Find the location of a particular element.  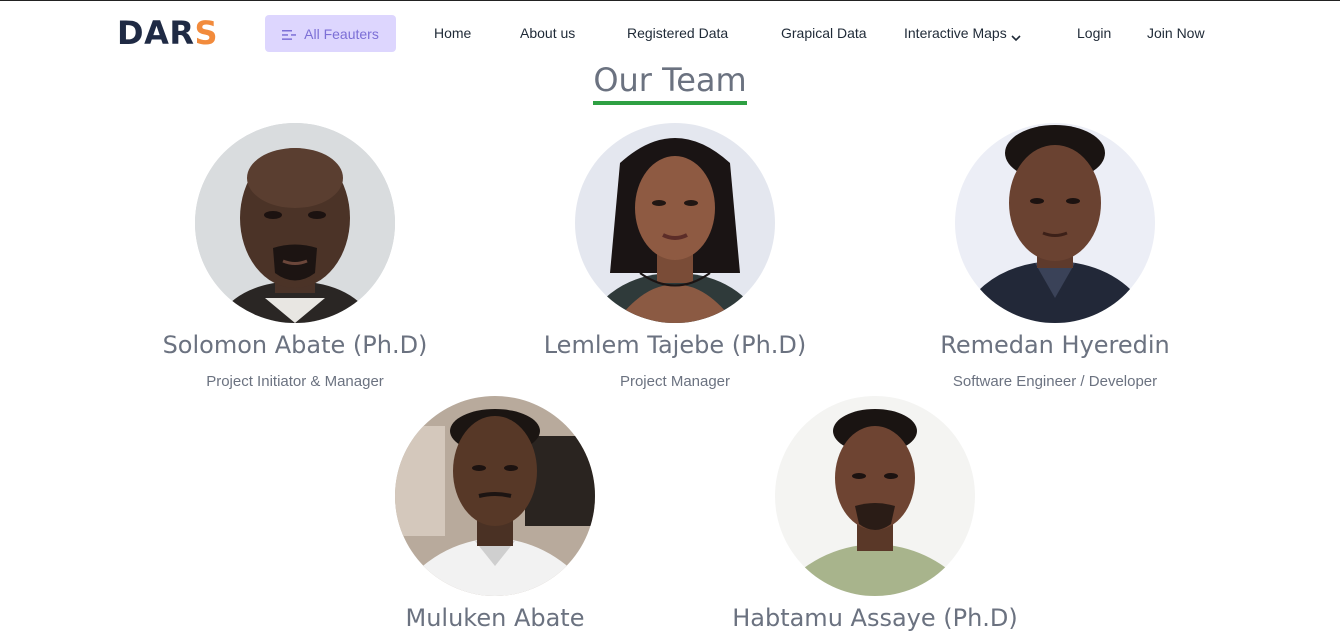

nav-registered-data-link: Registered Data is located at coordinates (677, 33).